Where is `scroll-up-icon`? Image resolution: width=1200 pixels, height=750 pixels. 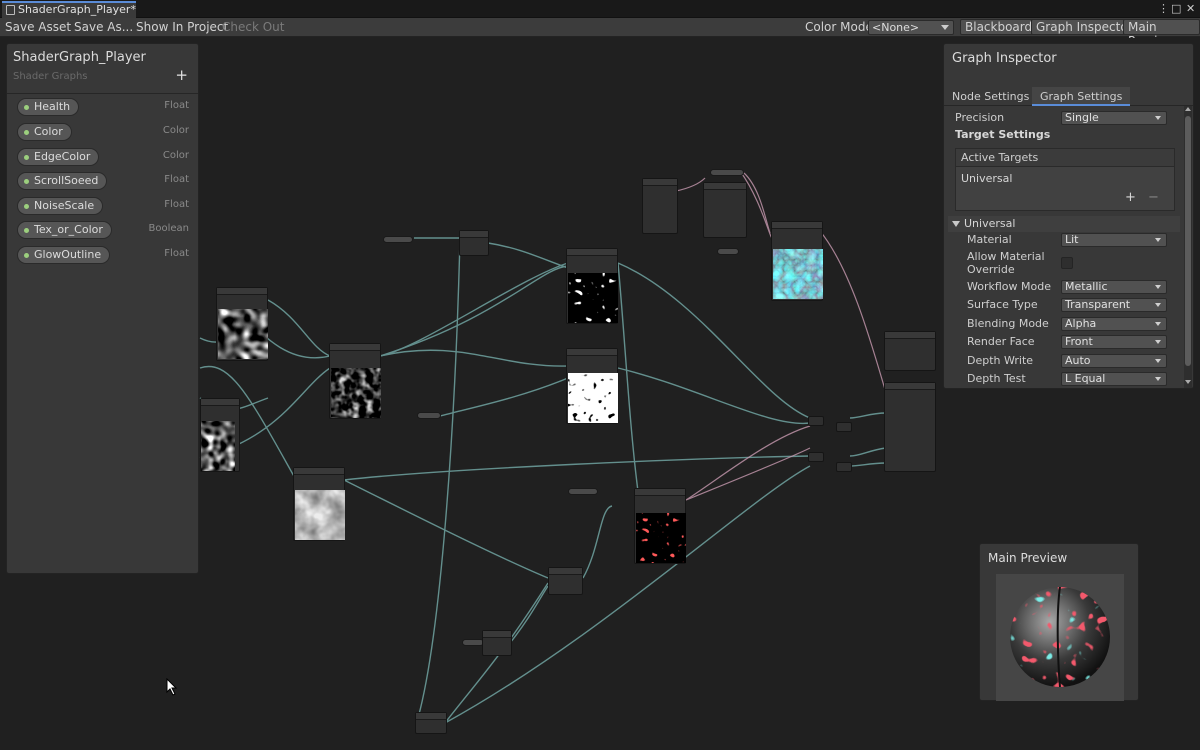
scroll-up-icon is located at coordinates (1188, 109).